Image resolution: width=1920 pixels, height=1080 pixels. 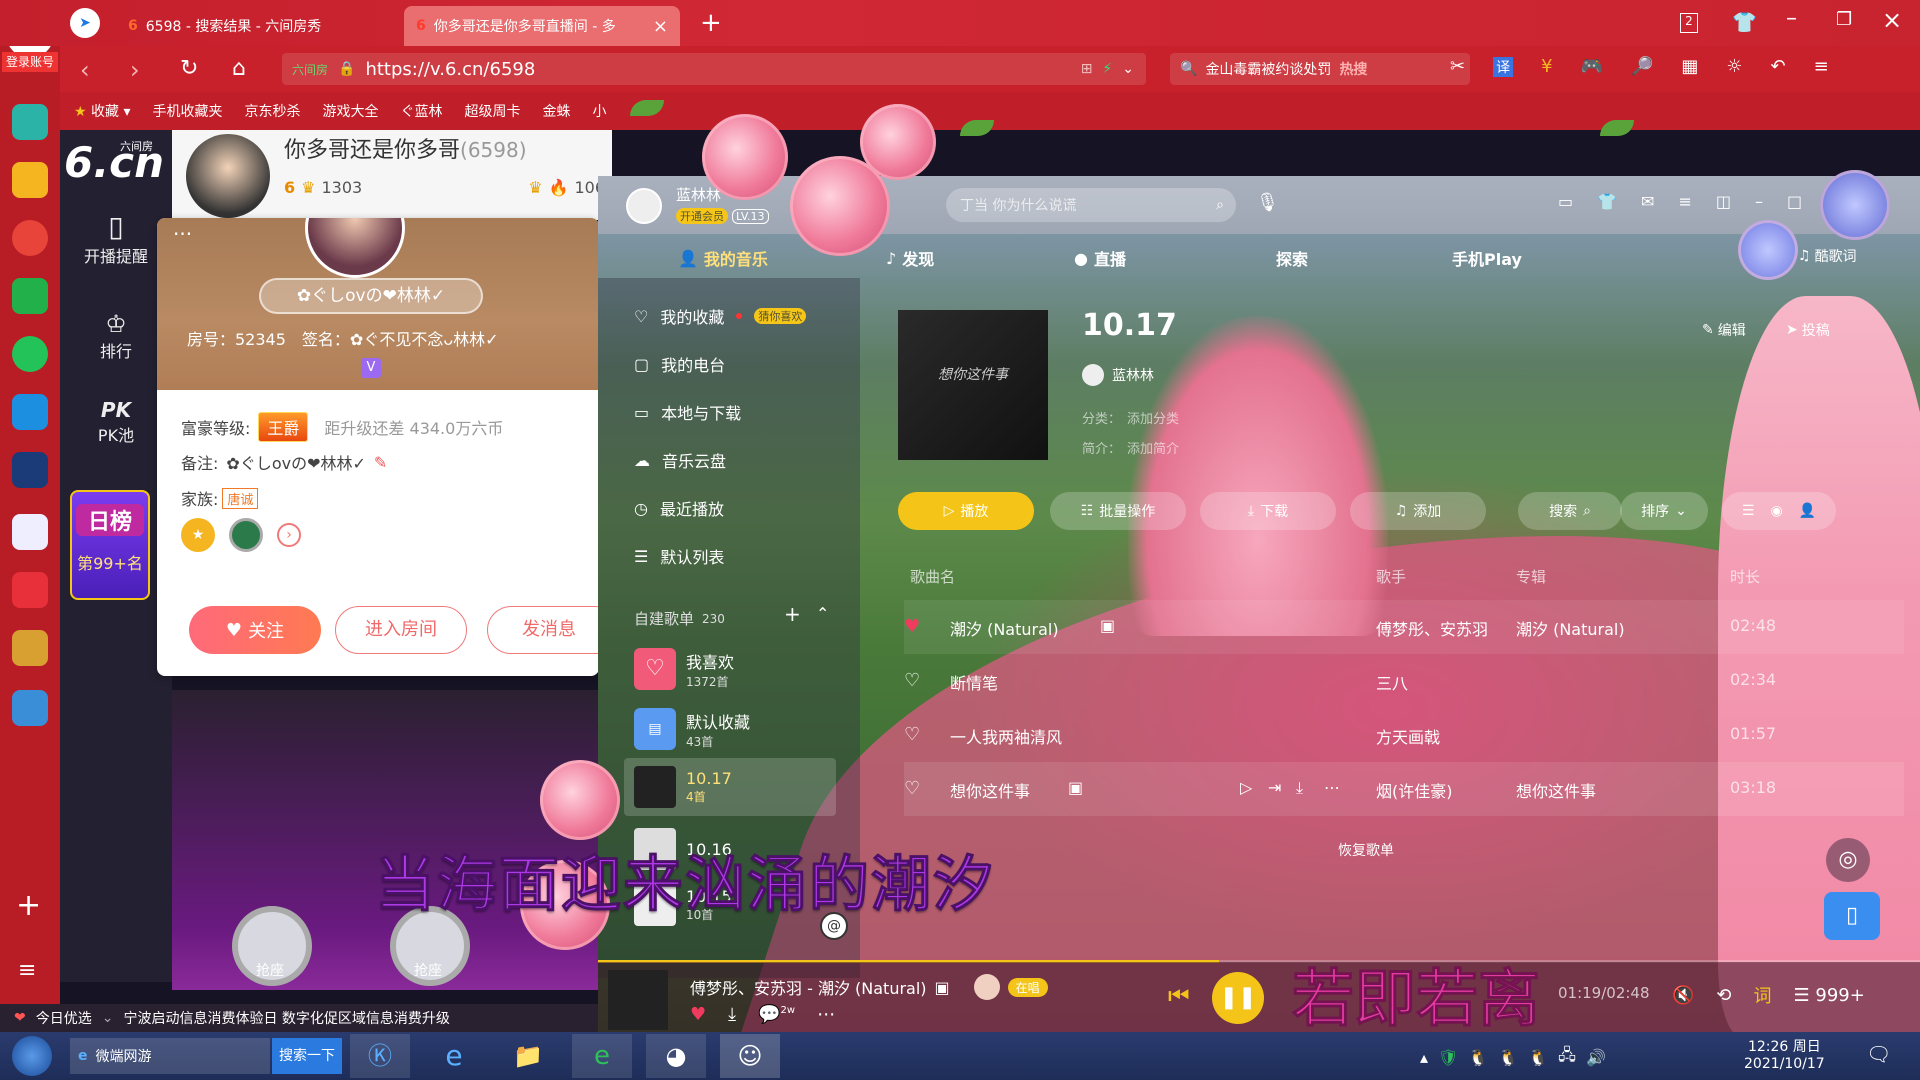 What do you see at coordinates (698, 1014) in the screenshot?
I see `liked-heart-icon: ♥` at bounding box center [698, 1014].